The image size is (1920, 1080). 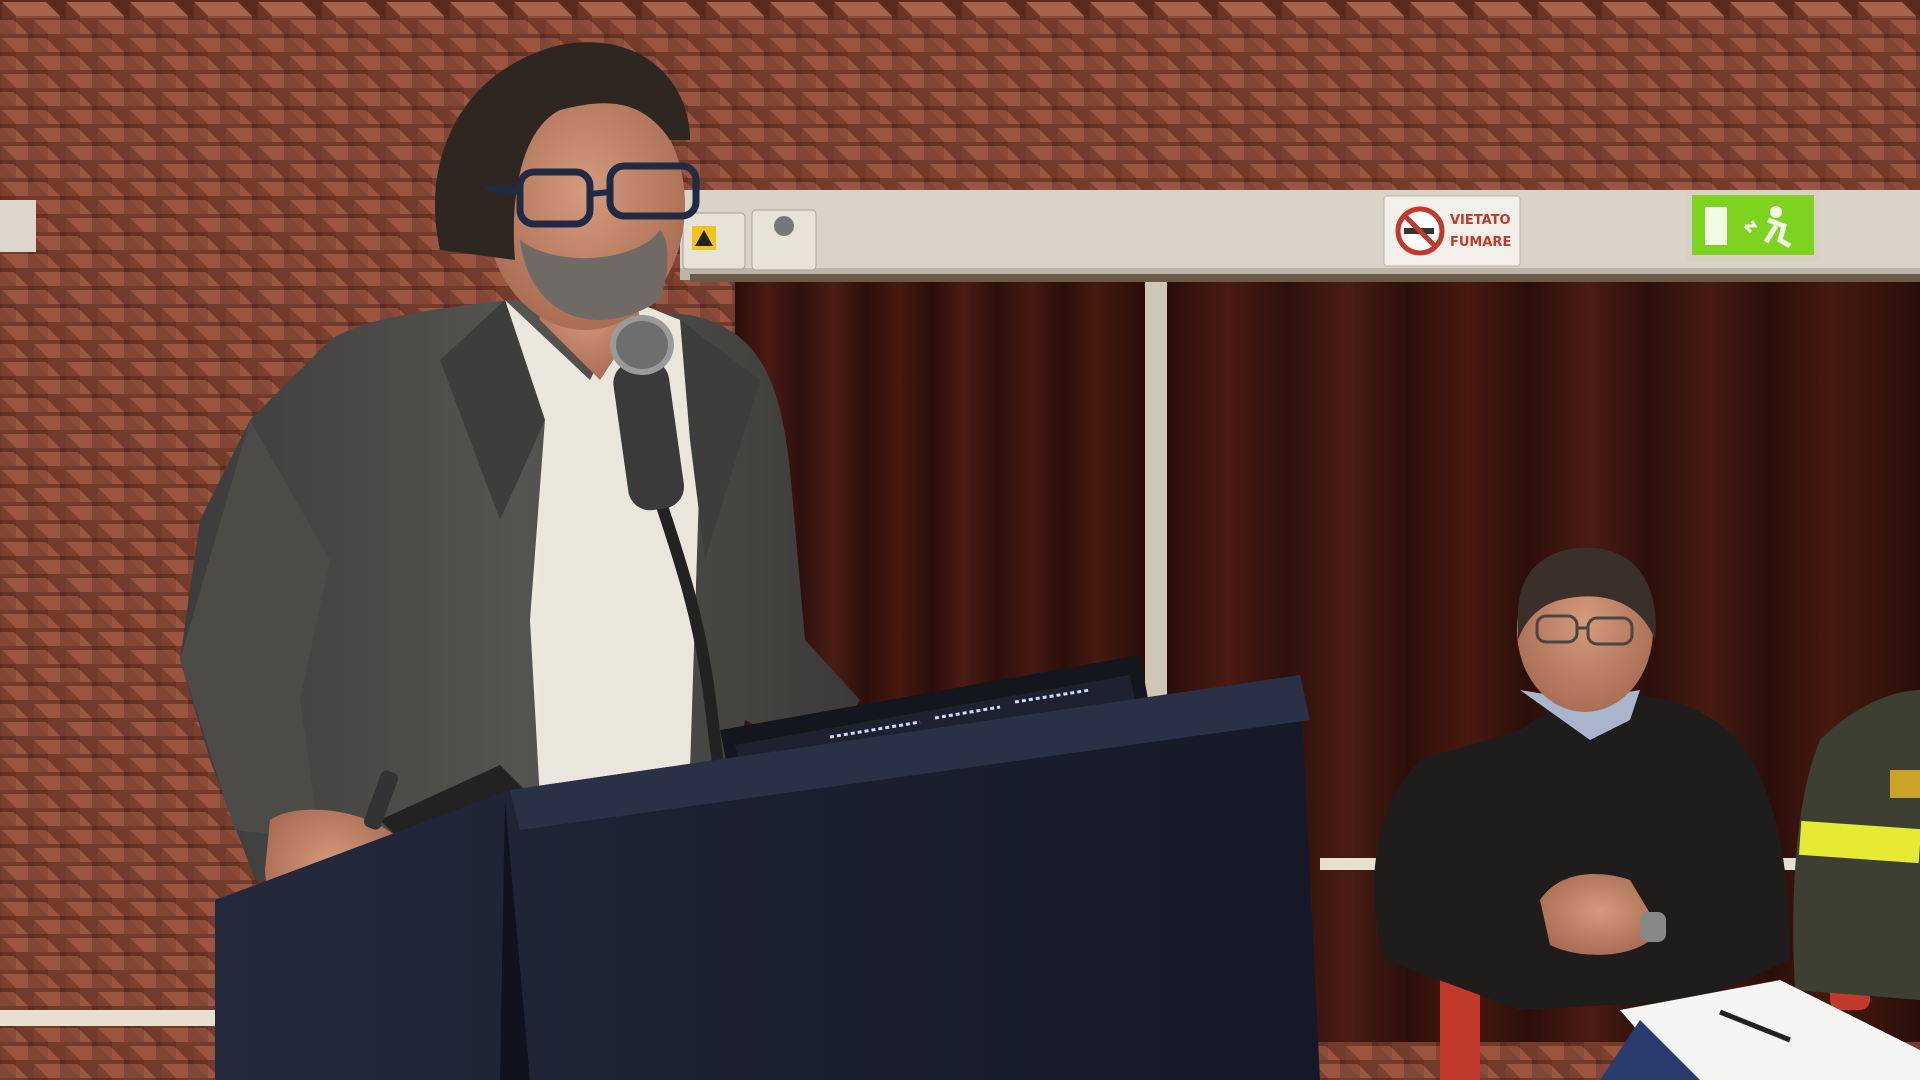 What do you see at coordinates (784, 240) in the screenshot?
I see `camera-fixture` at bounding box center [784, 240].